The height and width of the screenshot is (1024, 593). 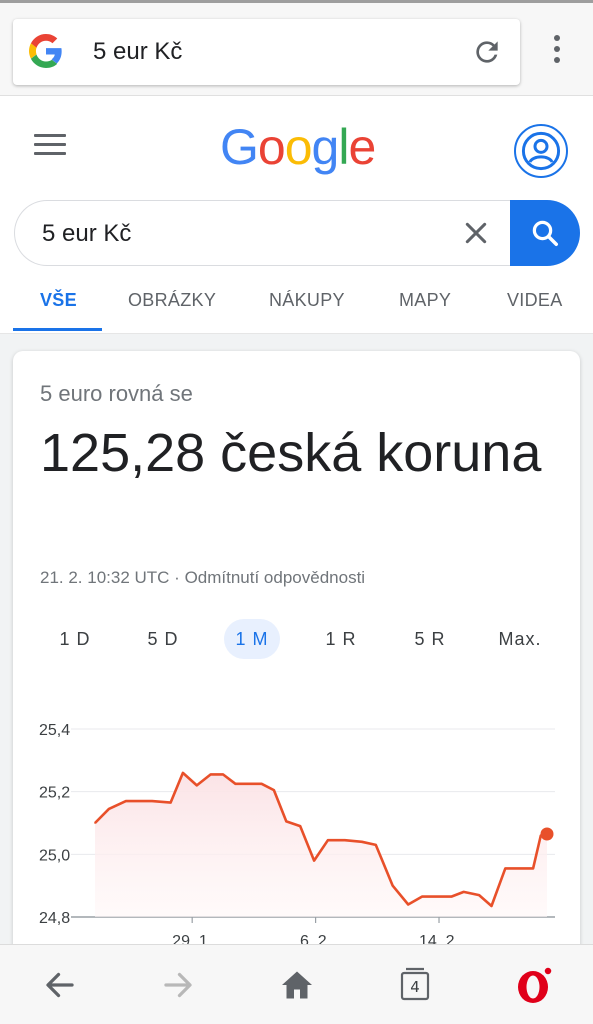 What do you see at coordinates (476, 233) in the screenshot?
I see `clear-icon` at bounding box center [476, 233].